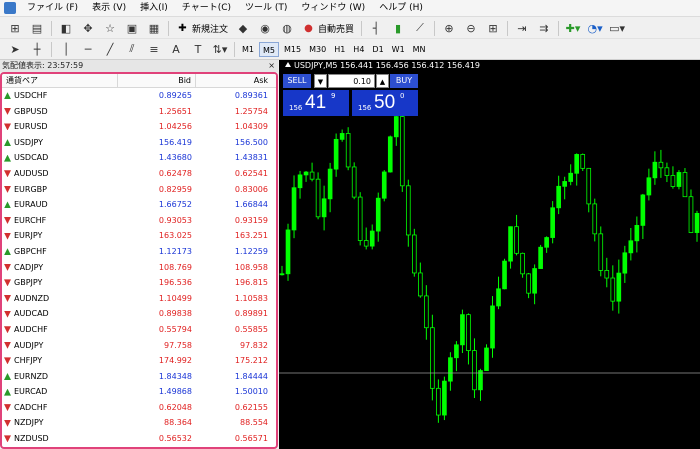 Image resolution: width=700 pixels, height=449 pixels. Describe the element at coordinates (573, 28) in the screenshot. I see `indicators-icon: ✚▾` at that location.